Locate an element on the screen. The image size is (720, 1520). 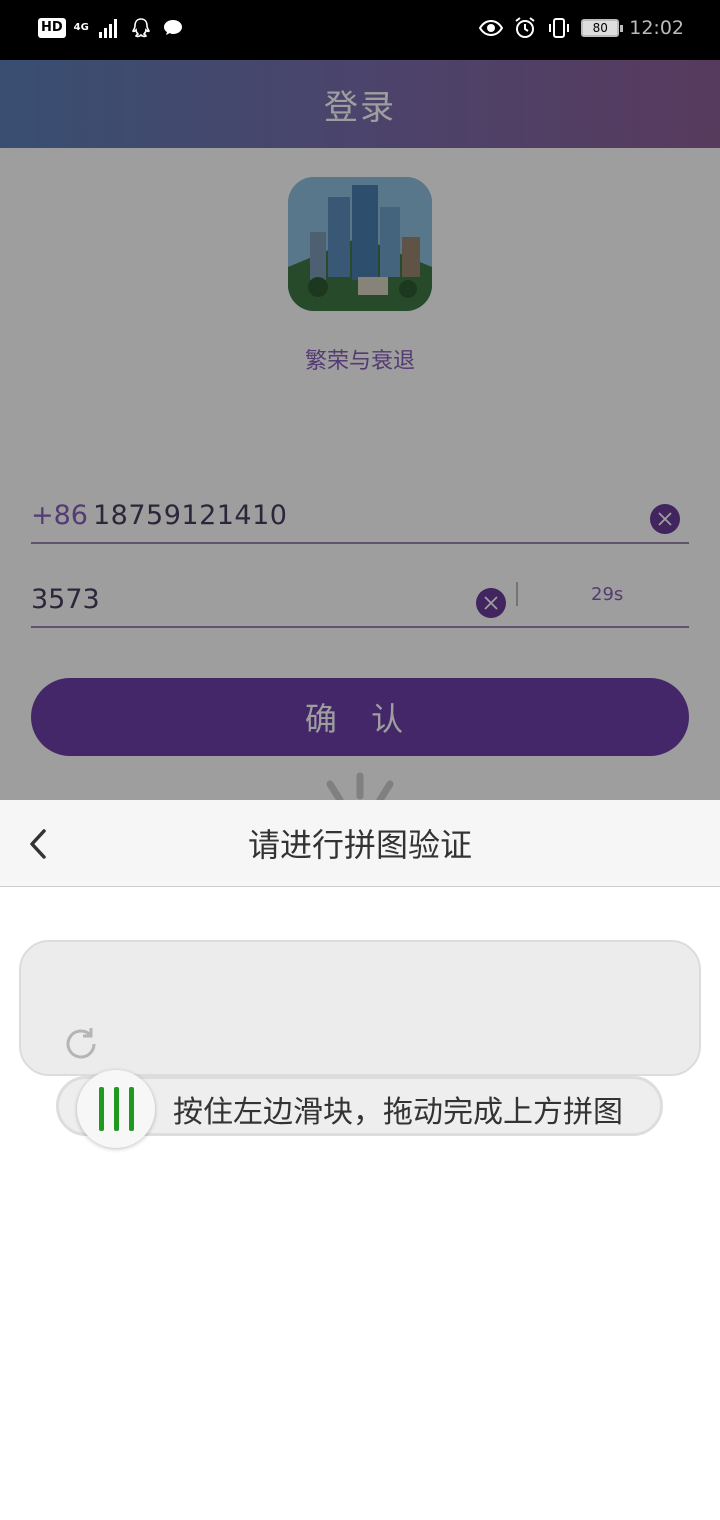
refresh-button is located at coordinates (81, 1044).